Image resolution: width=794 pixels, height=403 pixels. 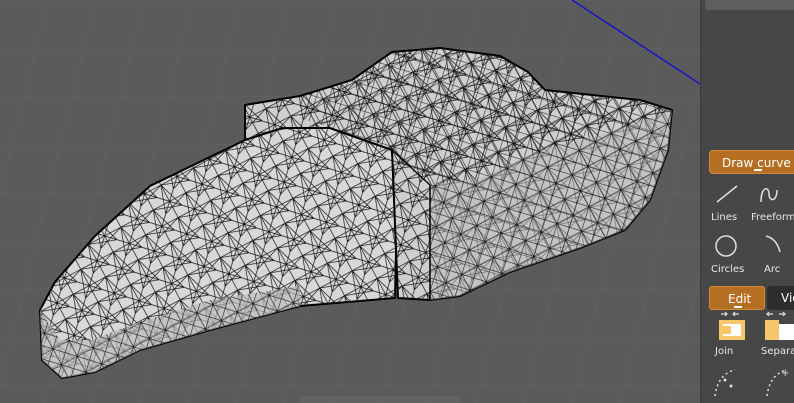 I want to click on lines-tool-label: Lines, so click(x=724, y=217).